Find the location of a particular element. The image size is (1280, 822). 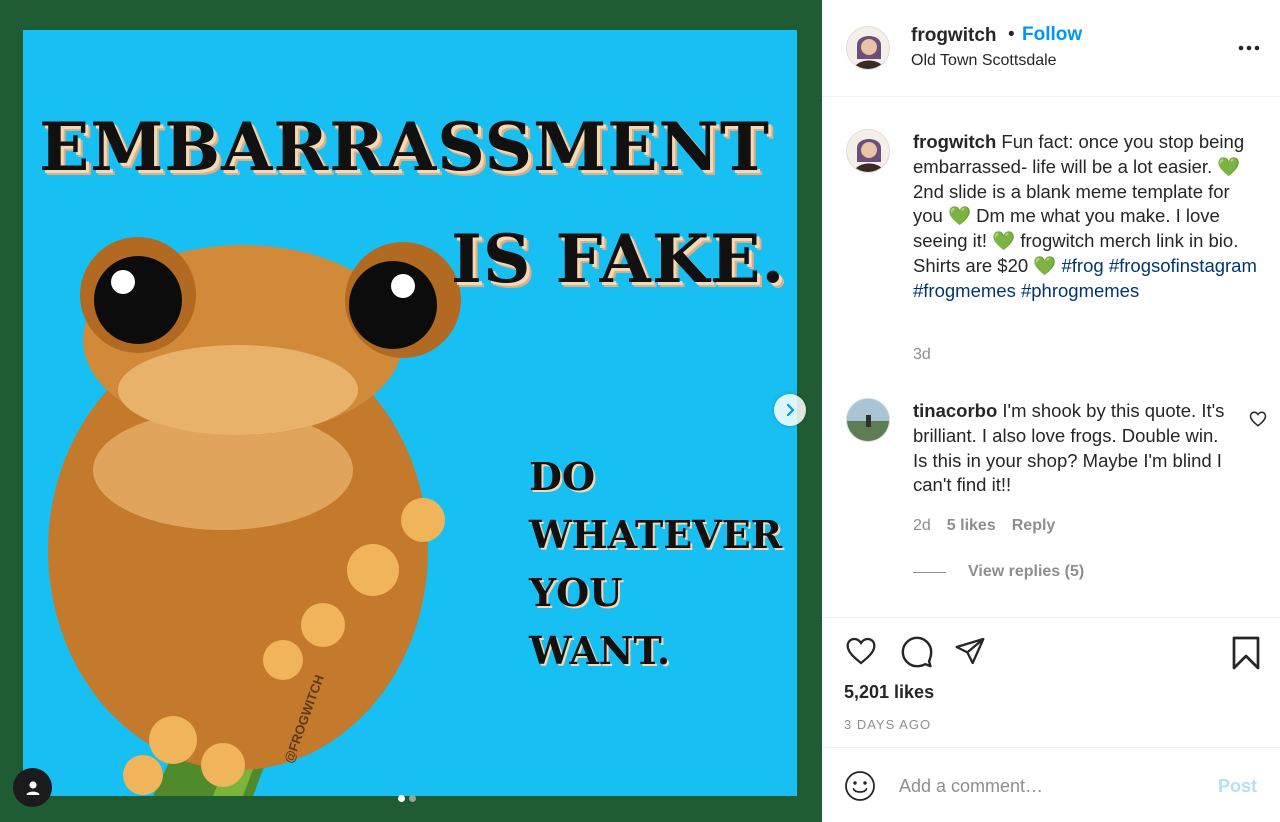

post-actions: 5,201 likes 3 DAYS AGO is located at coordinates (1051, 682).